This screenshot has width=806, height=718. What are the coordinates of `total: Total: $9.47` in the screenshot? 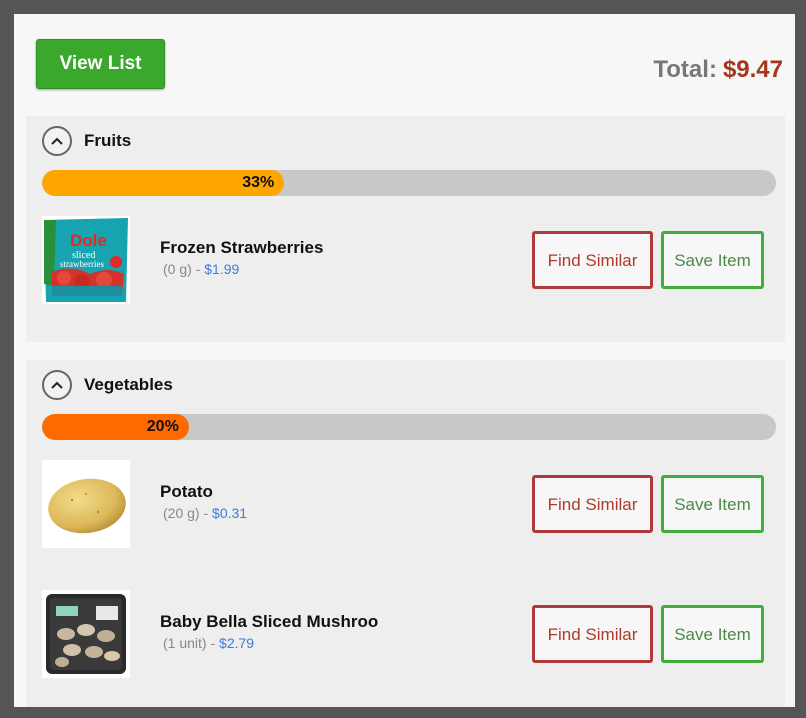 It's located at (718, 70).